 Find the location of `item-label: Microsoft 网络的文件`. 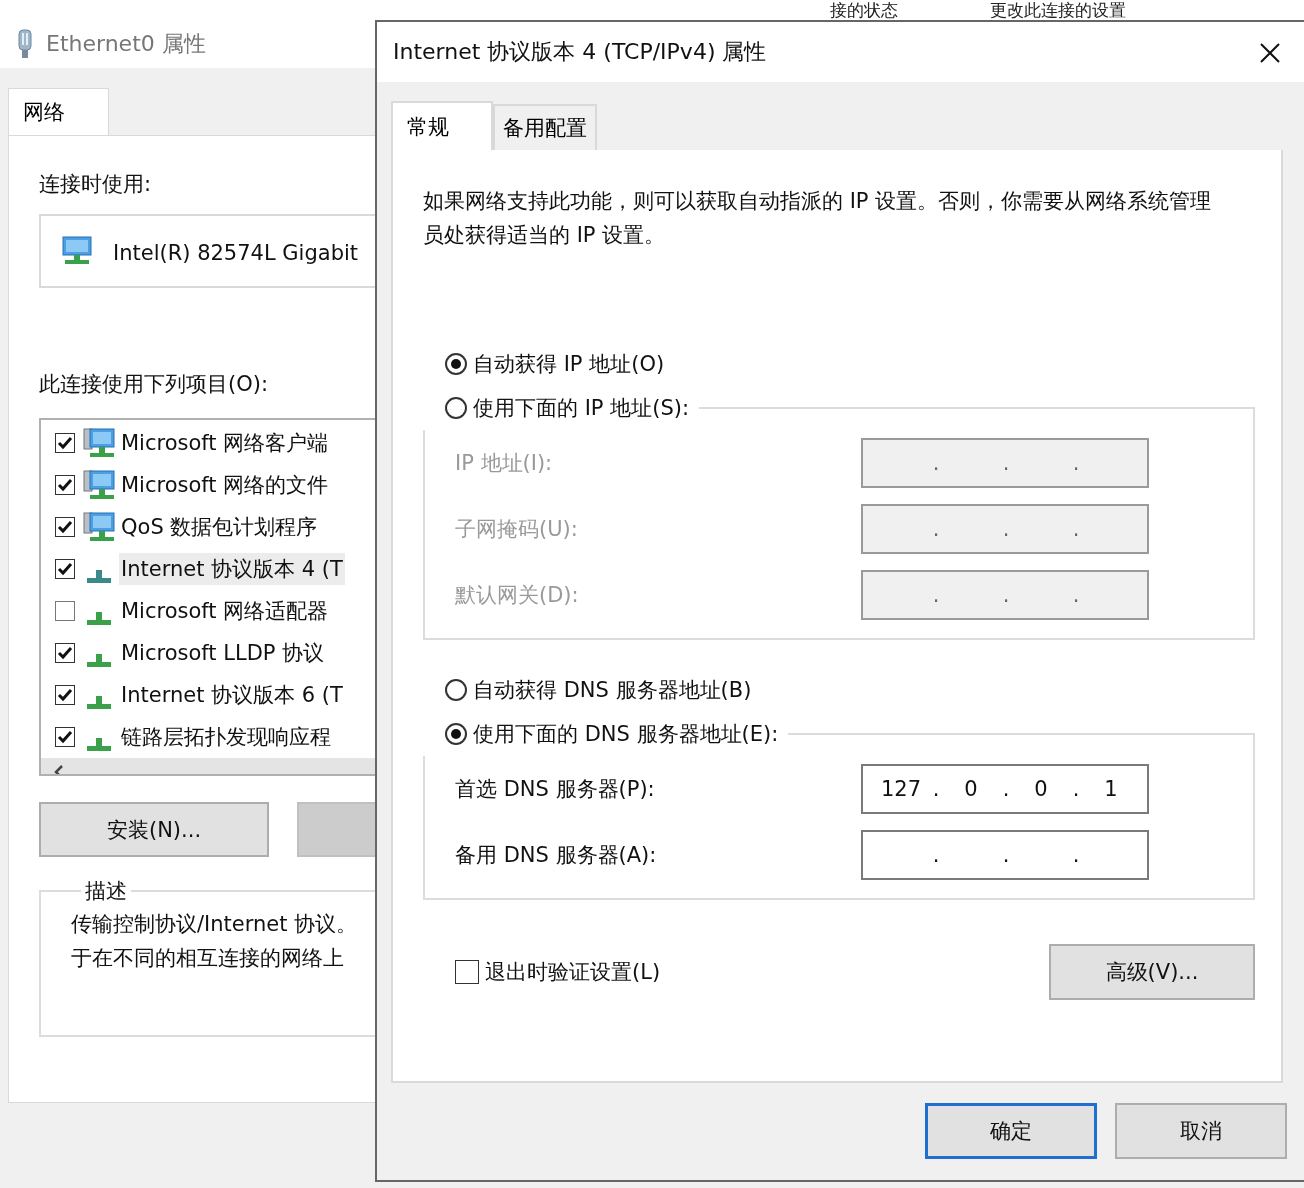

item-label: Microsoft 网络的文件 is located at coordinates (225, 485).